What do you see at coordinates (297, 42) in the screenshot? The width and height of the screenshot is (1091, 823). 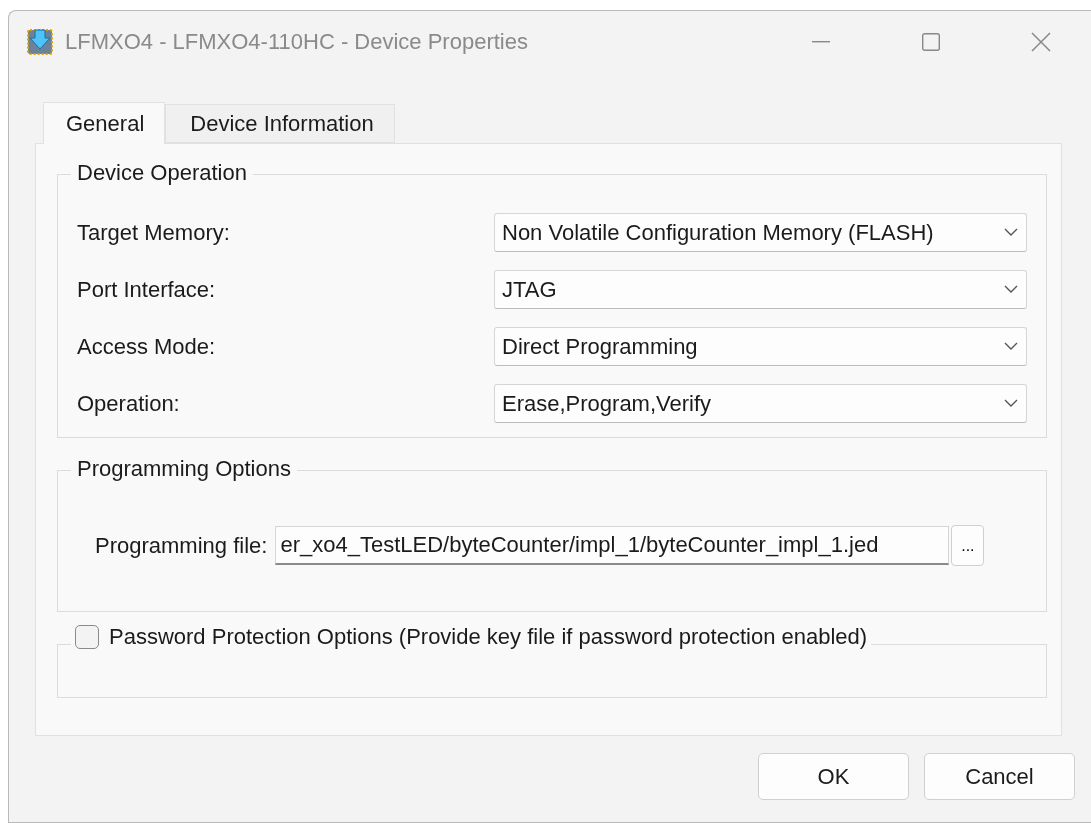 I see `window-title: LFMXO4 - LFMXO4-110HC - Device Properties` at bounding box center [297, 42].